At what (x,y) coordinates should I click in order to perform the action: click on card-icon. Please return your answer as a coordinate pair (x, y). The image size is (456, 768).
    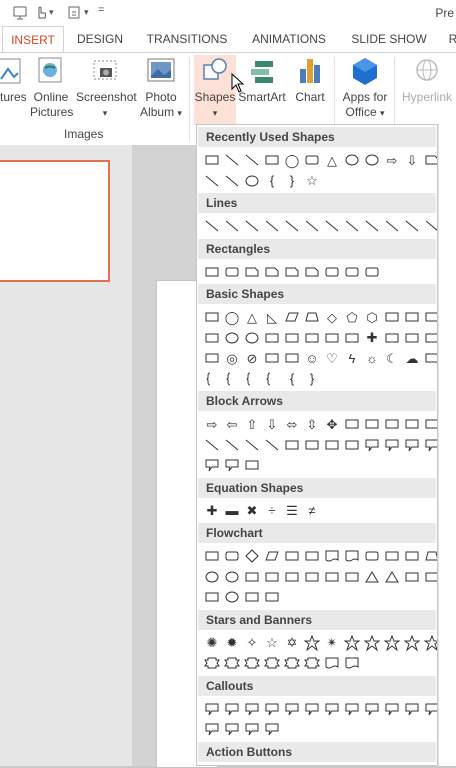
    Looking at the image, I should click on (252, 577).